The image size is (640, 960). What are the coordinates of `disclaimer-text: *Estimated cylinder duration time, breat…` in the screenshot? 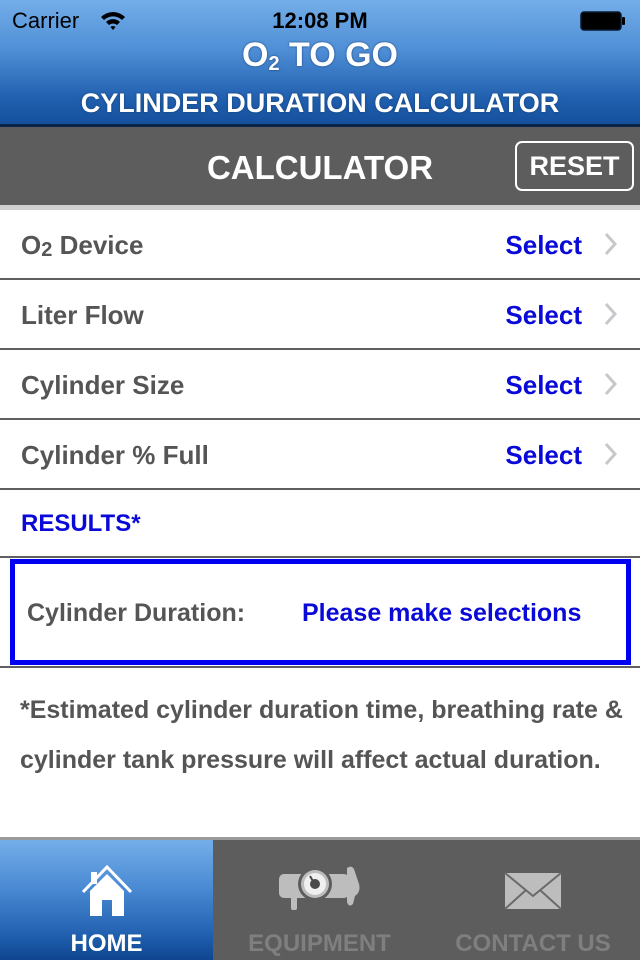 It's located at (321, 735).